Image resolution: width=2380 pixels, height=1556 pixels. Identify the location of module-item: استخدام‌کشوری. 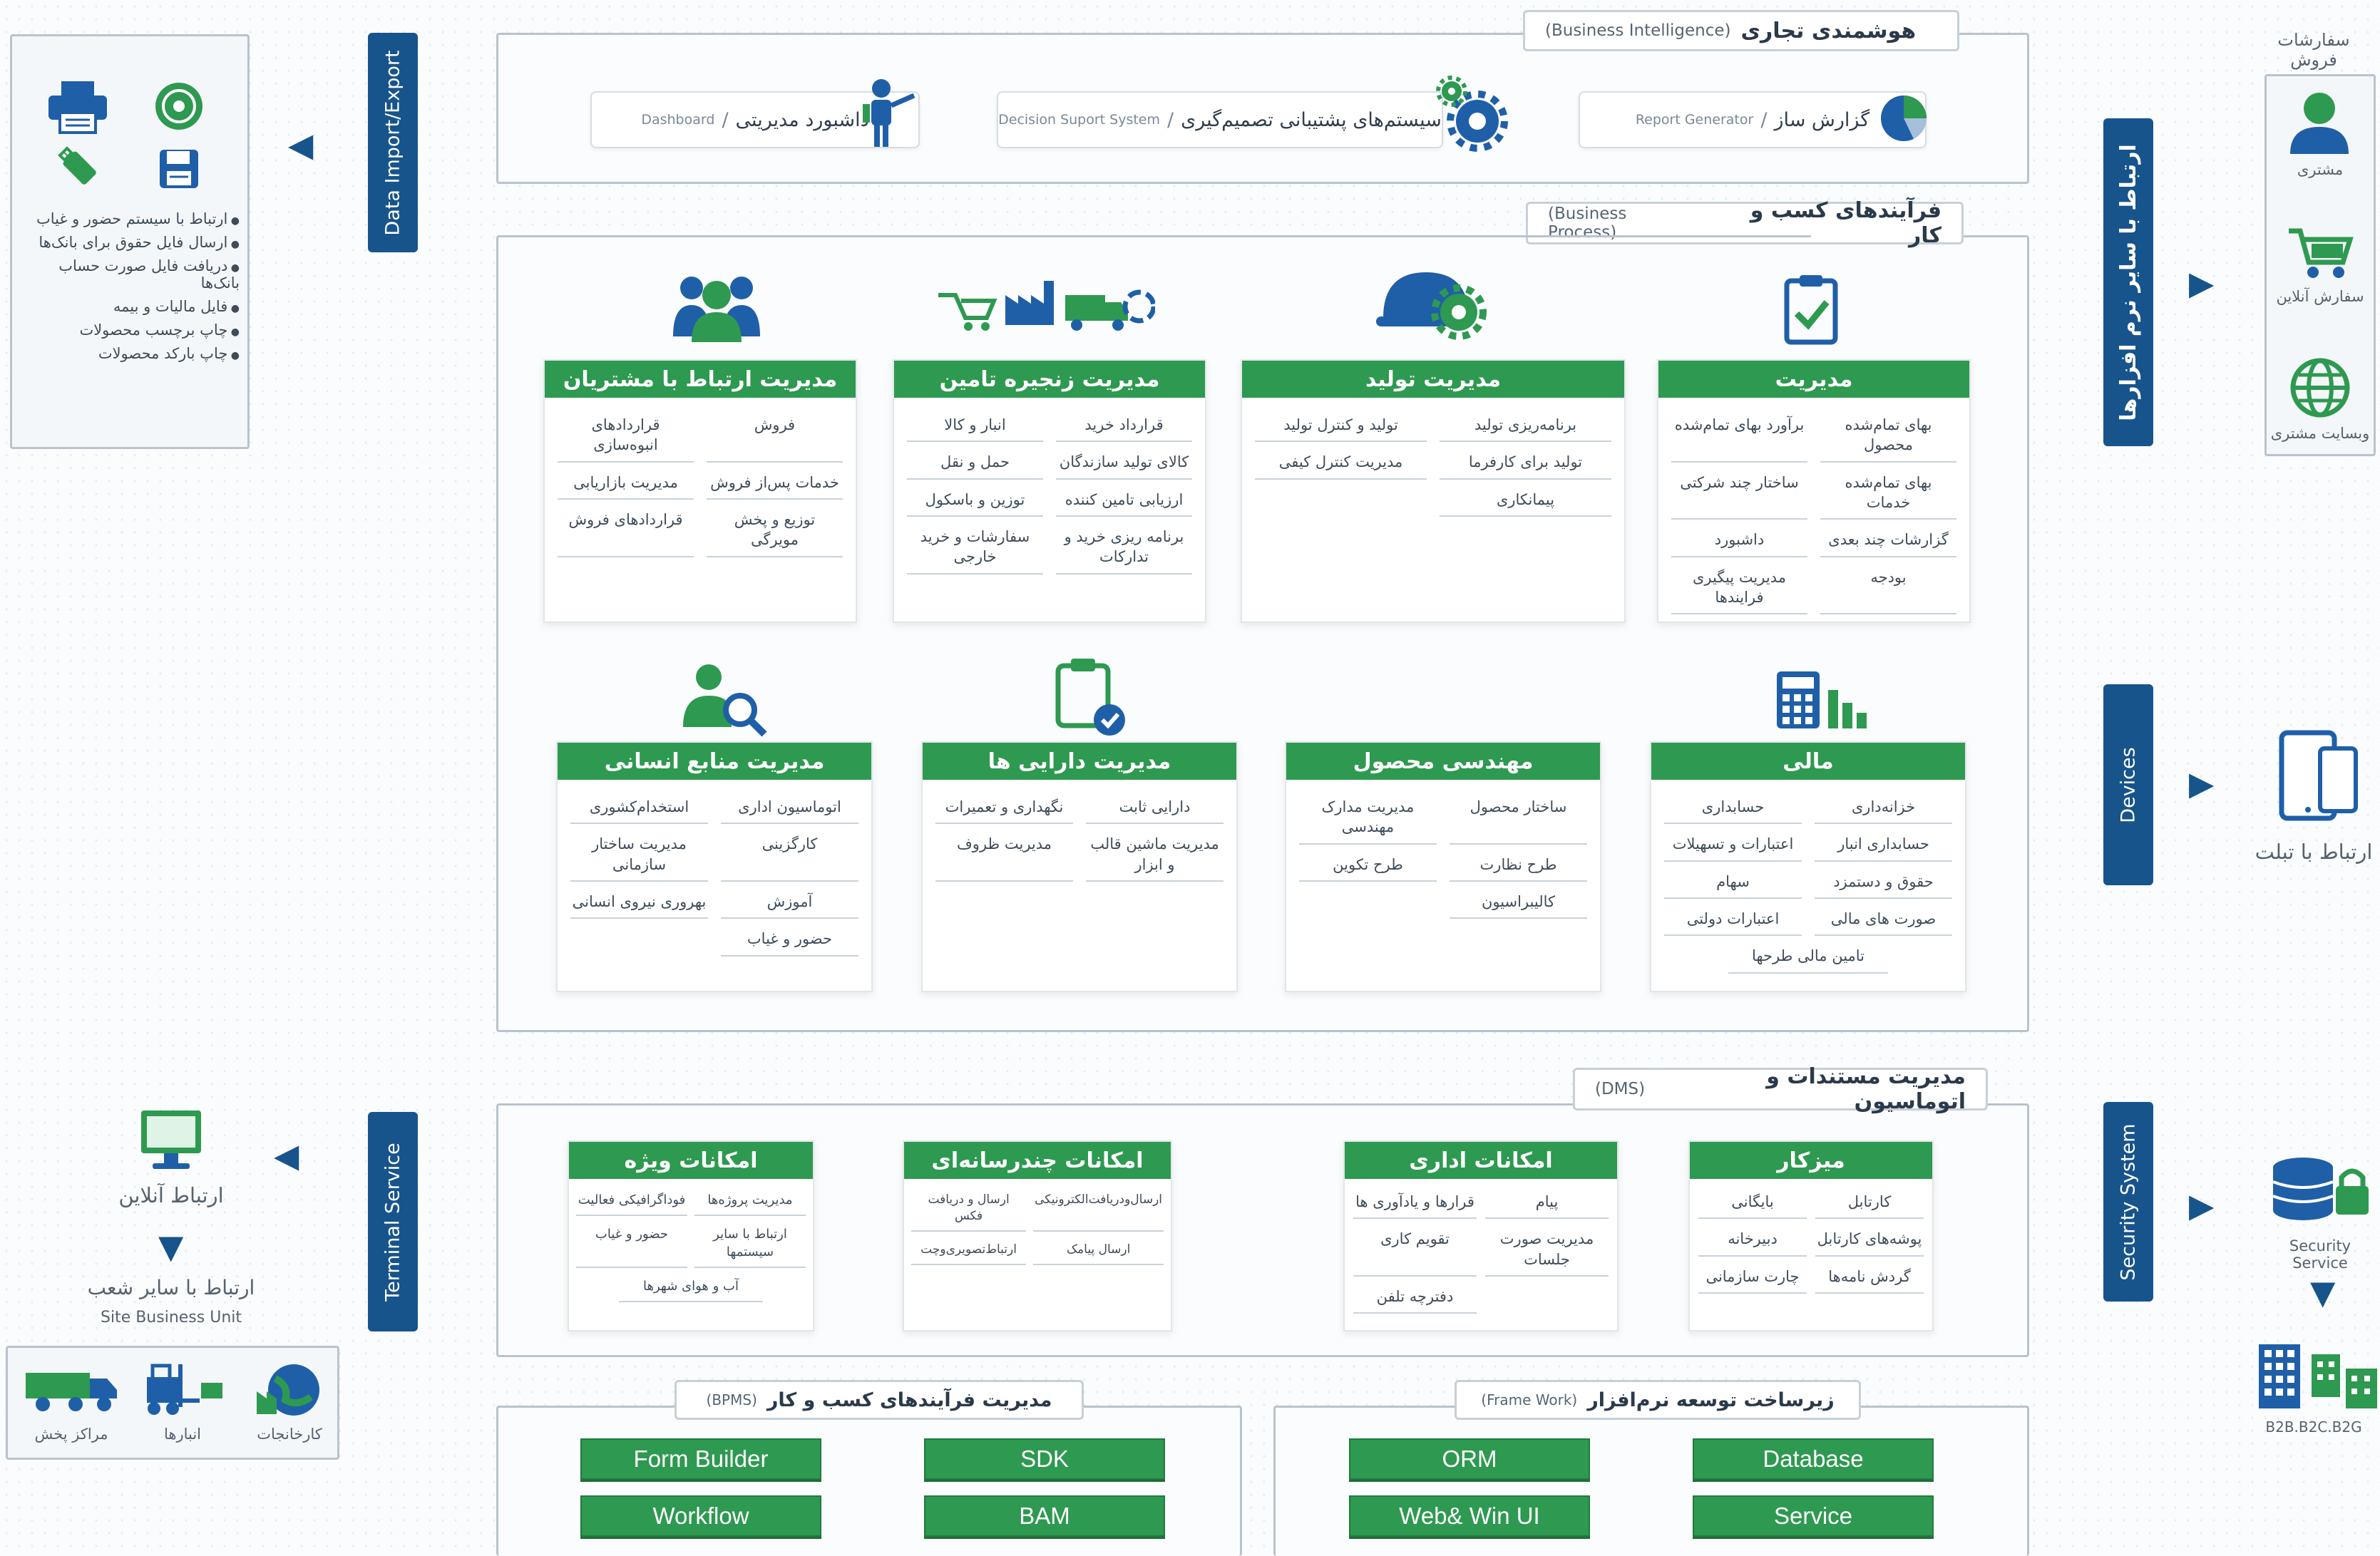
(639, 809).